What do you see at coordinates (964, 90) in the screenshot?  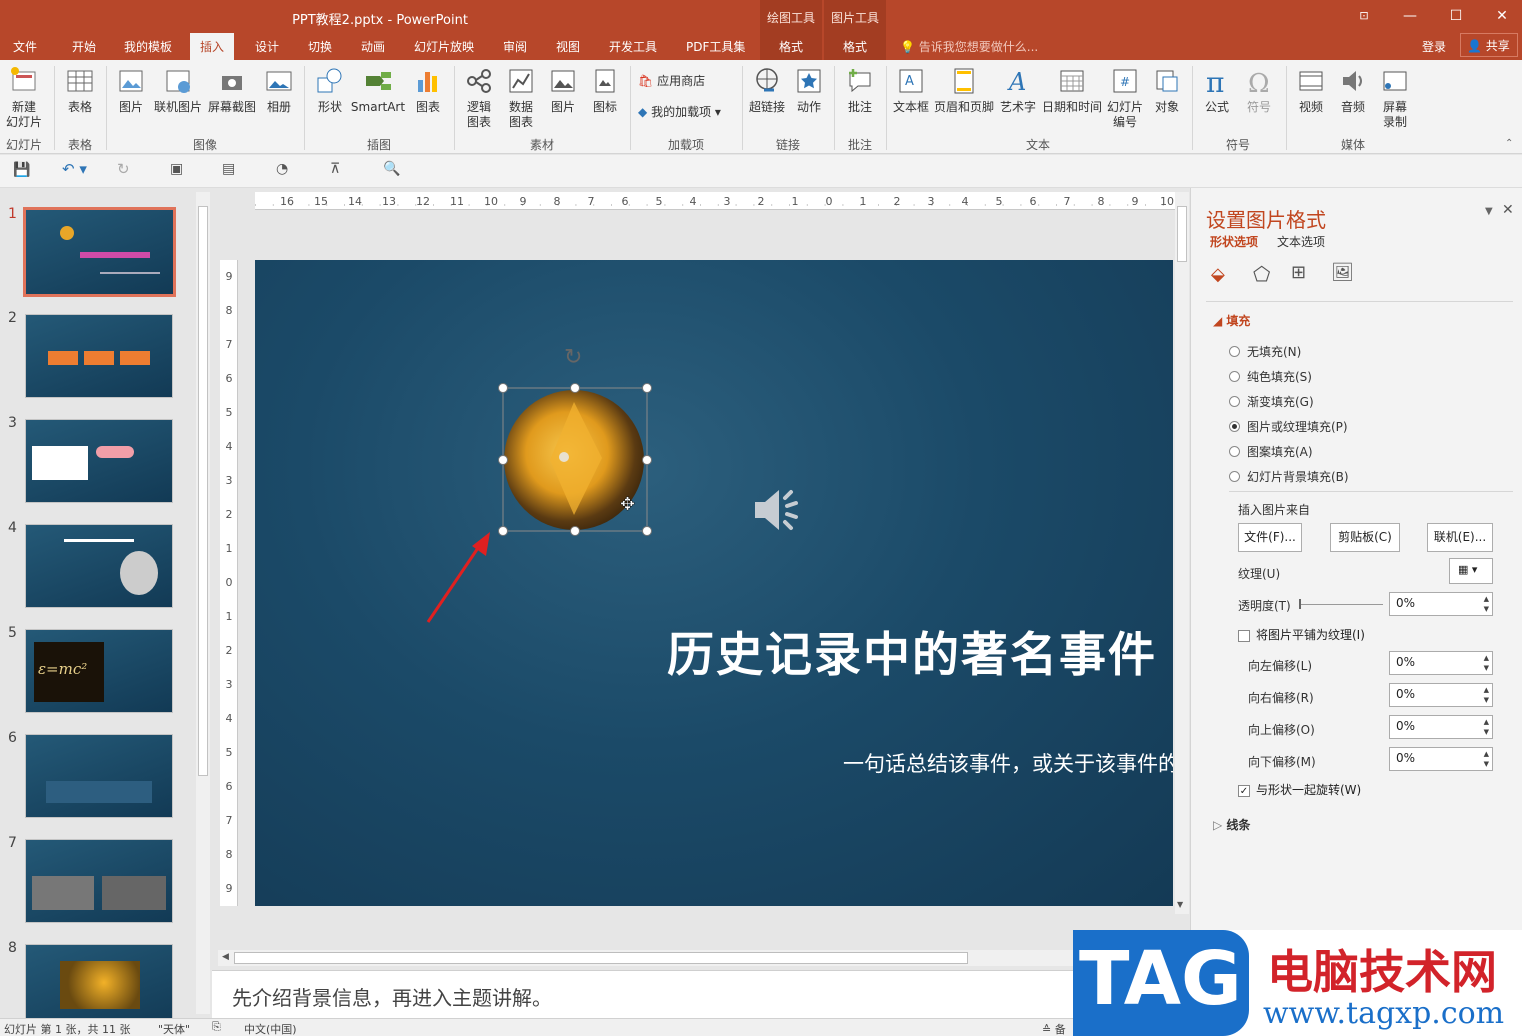 I see `header-footer-button: 页眉和页脚` at bounding box center [964, 90].